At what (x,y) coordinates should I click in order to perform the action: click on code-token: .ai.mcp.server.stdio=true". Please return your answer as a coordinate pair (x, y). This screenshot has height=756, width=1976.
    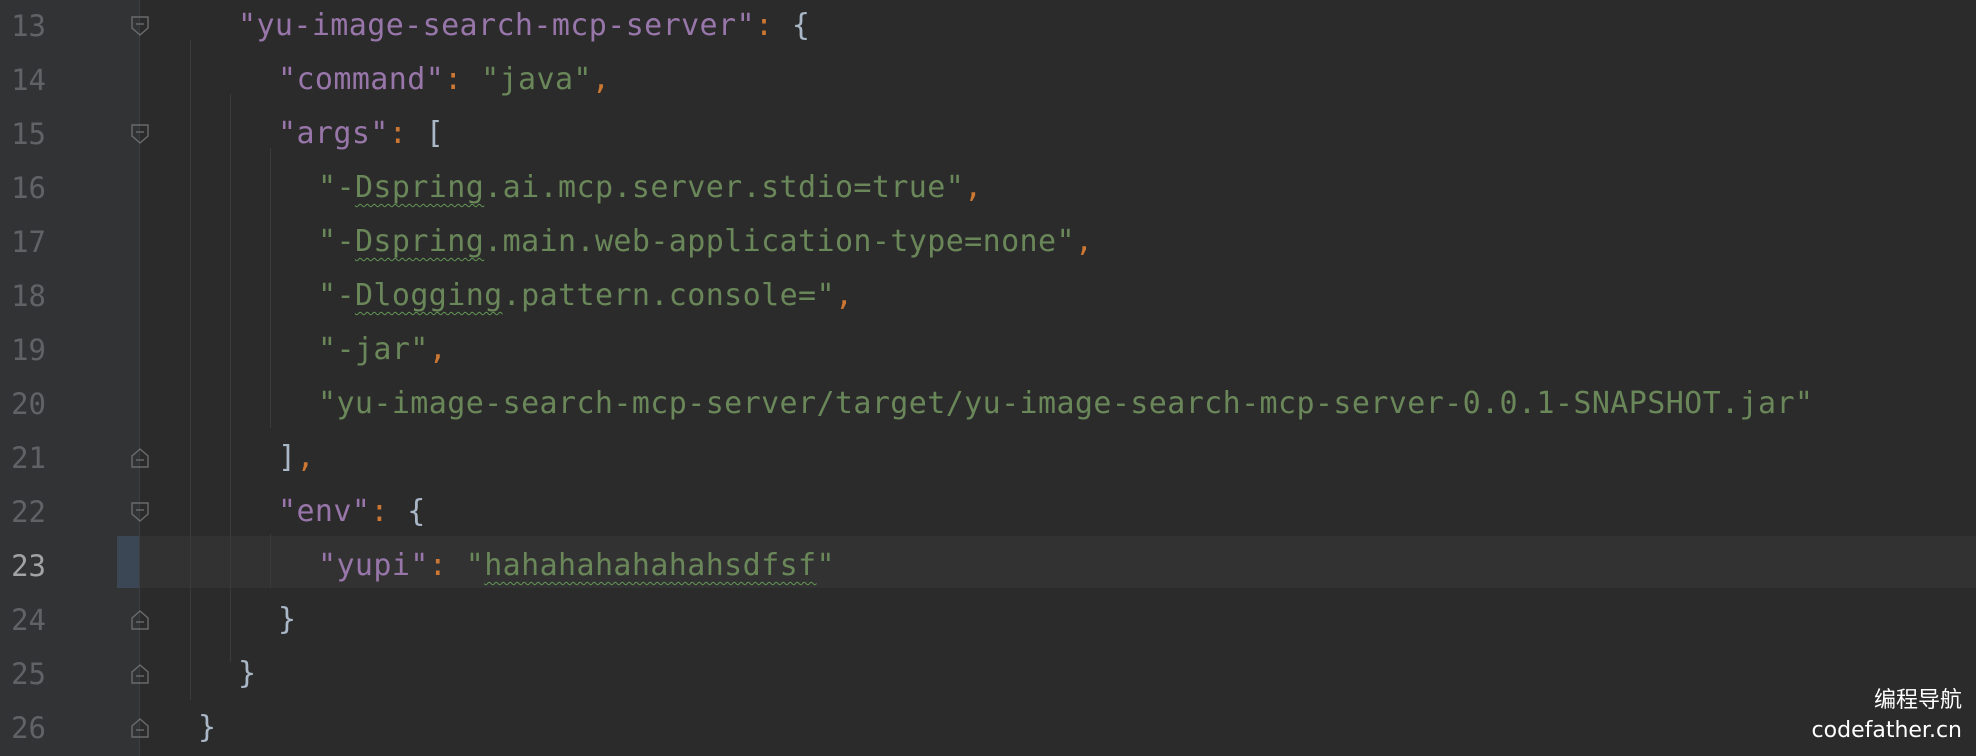
    Looking at the image, I should click on (724, 187).